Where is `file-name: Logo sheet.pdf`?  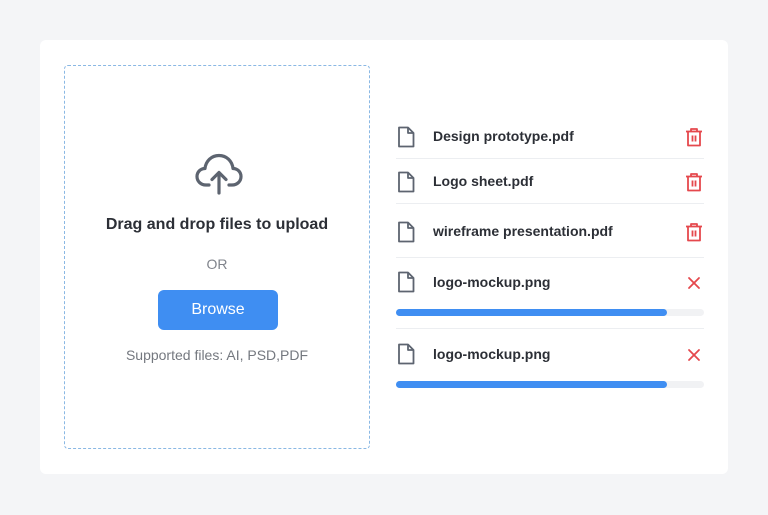
file-name: Logo sheet.pdf is located at coordinates (483, 181).